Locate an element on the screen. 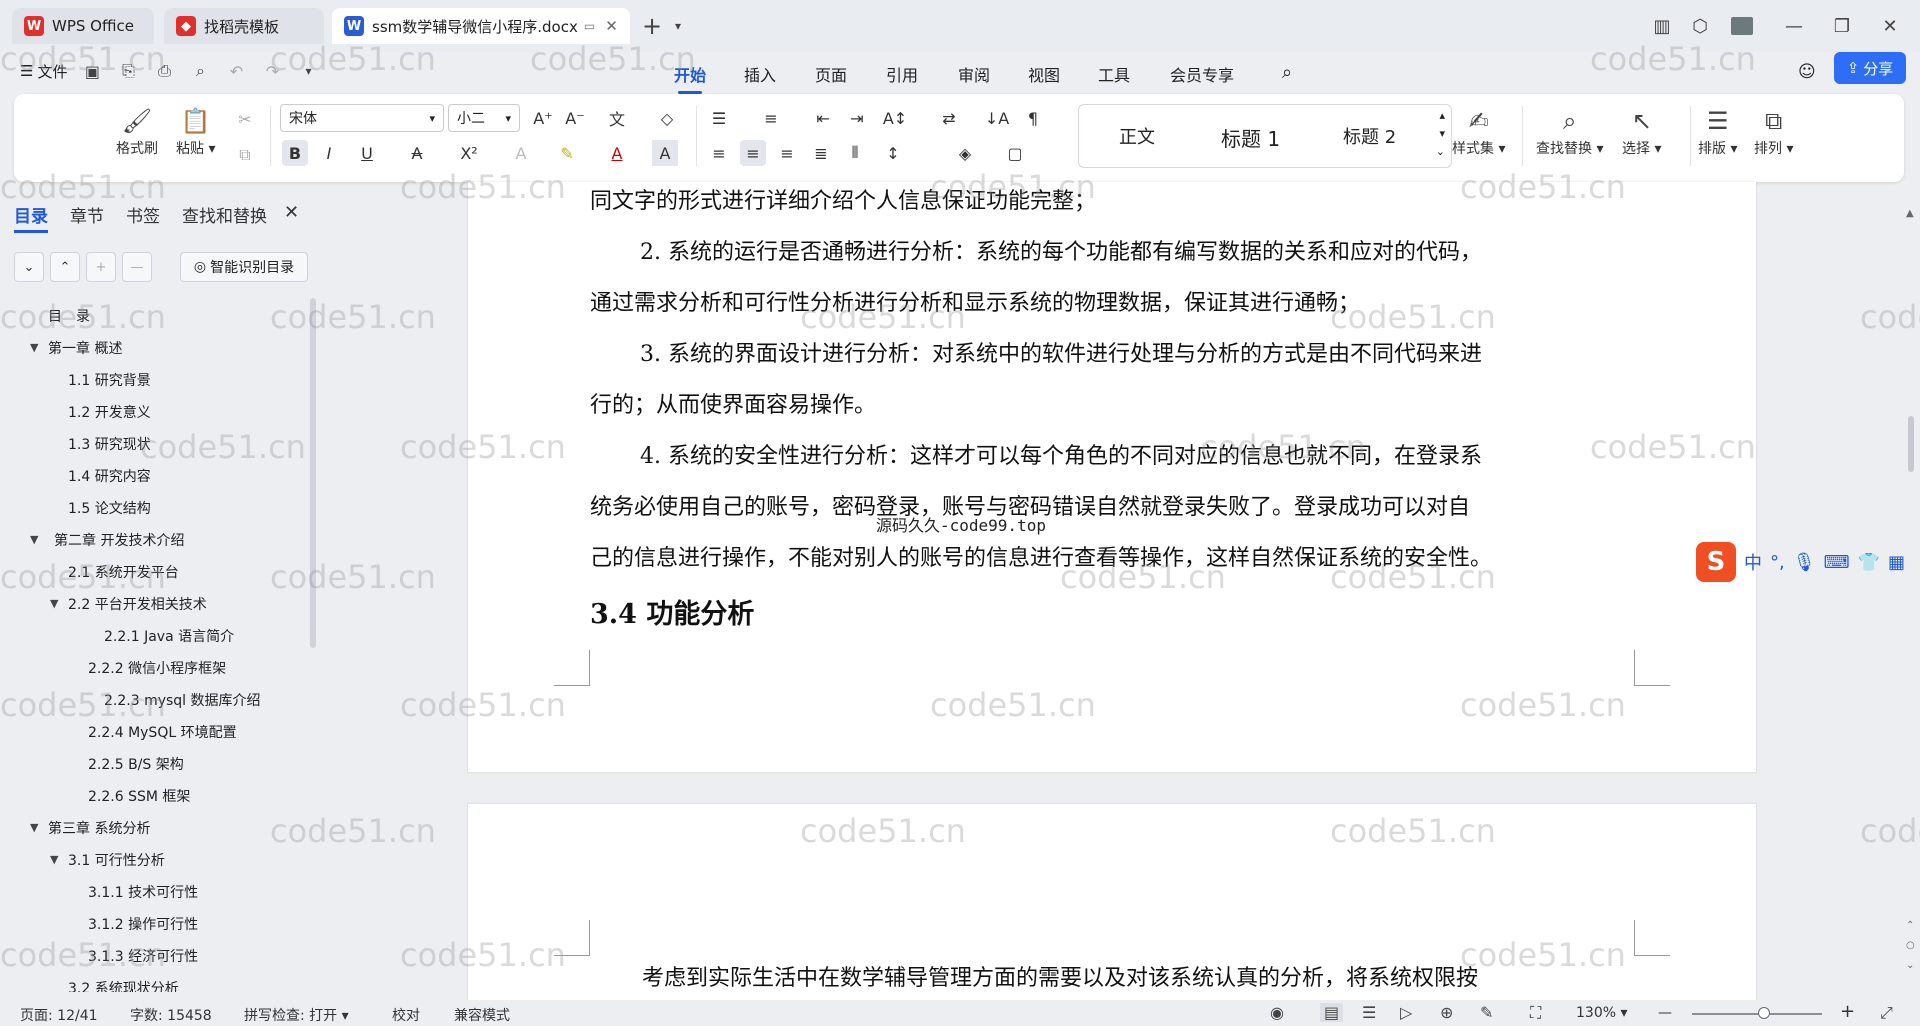  cube-icon: ⬡ is located at coordinates (1700, 26).